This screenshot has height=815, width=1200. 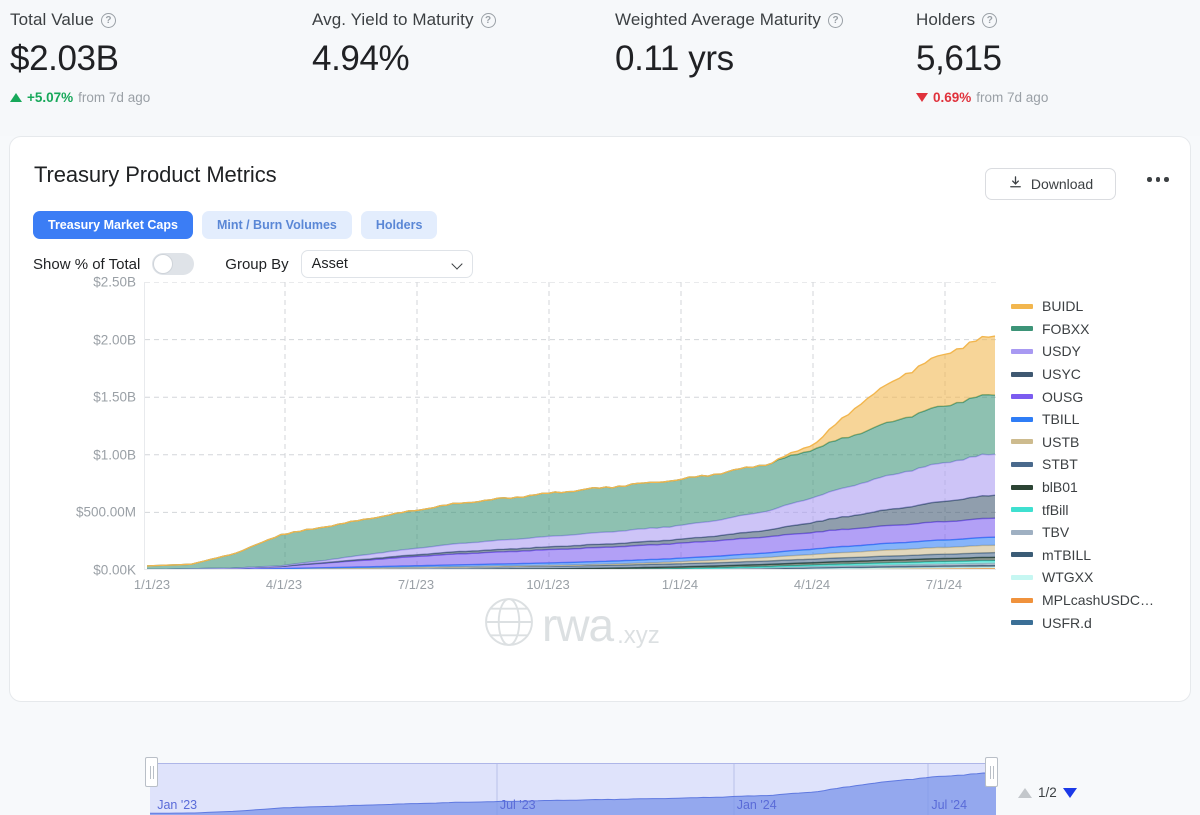 What do you see at coordinates (1066, 328) in the screenshot?
I see `legend-label: FOBXX` at bounding box center [1066, 328].